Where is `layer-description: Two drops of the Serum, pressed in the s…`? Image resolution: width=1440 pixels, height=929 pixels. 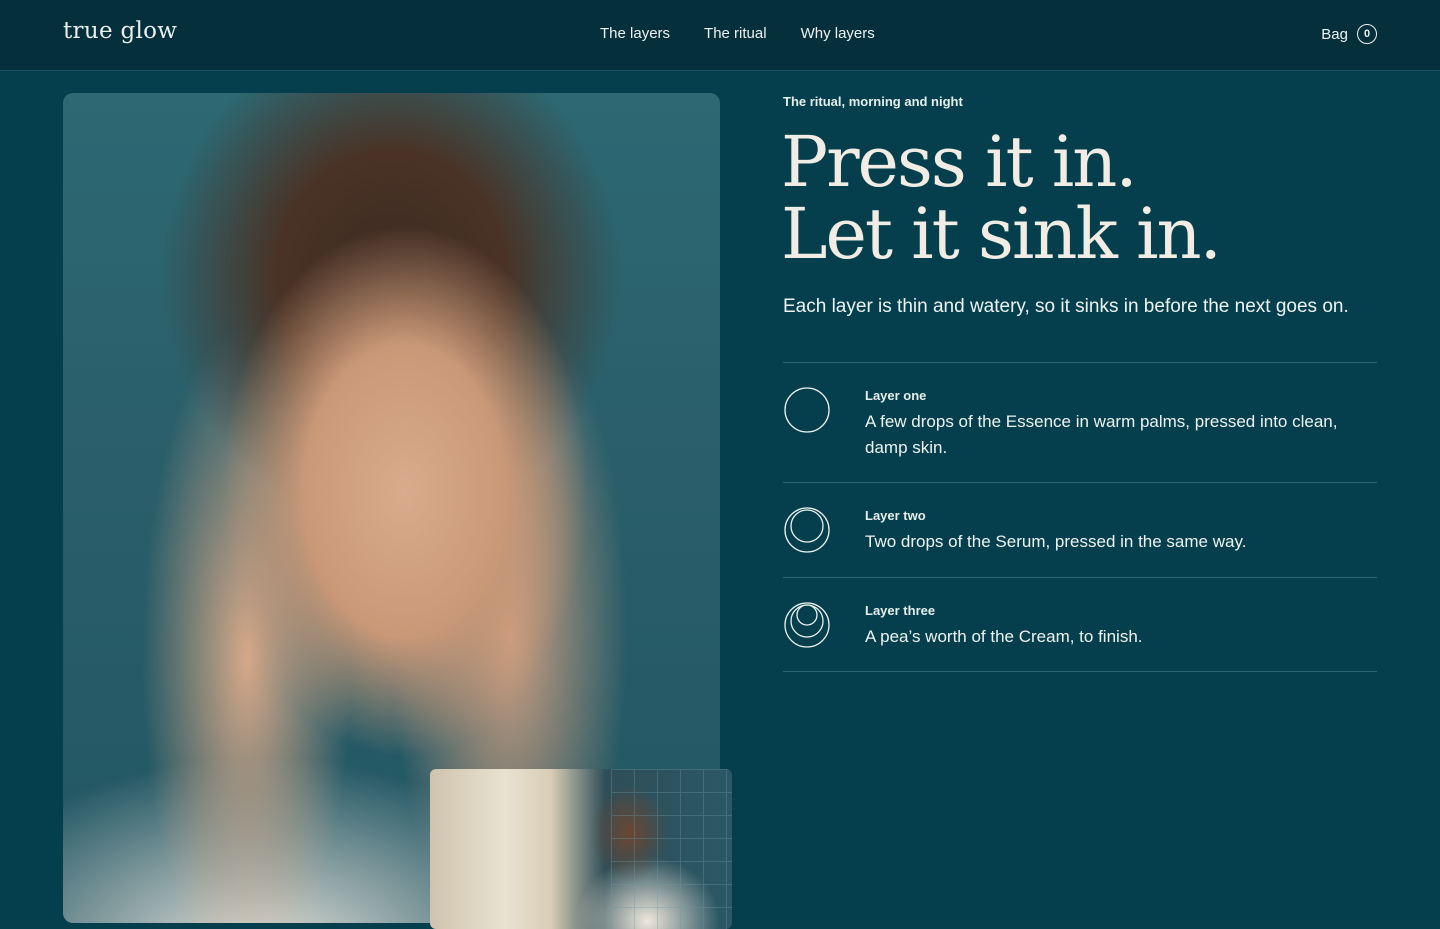 layer-description: Two drops of the Serum, pressed in the s… is located at coordinates (1056, 541).